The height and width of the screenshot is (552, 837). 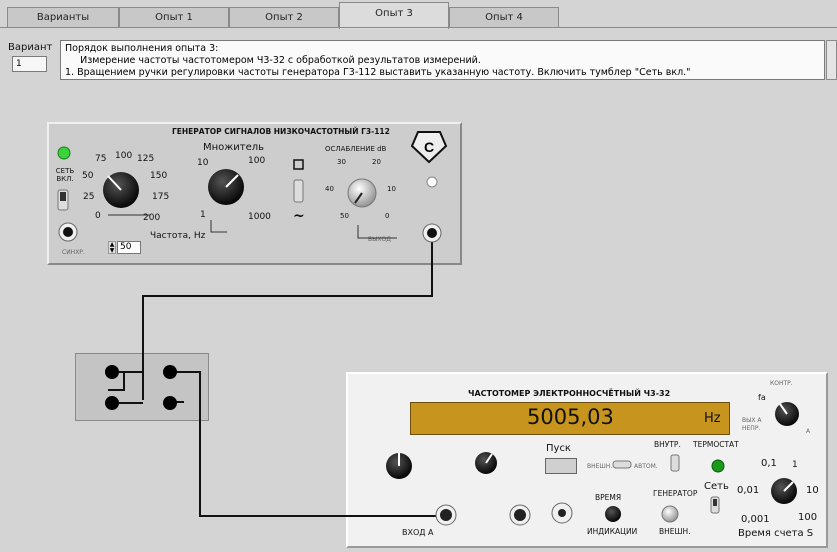 I want to click on terminal-top-right, so click(x=170, y=372).